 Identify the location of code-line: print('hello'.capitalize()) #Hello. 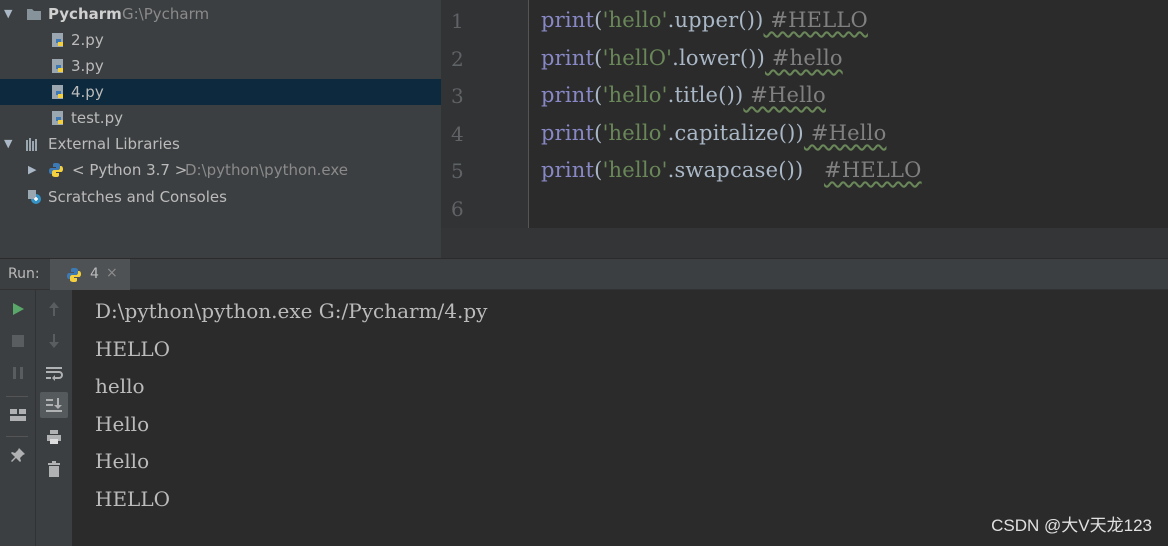
(713, 133).